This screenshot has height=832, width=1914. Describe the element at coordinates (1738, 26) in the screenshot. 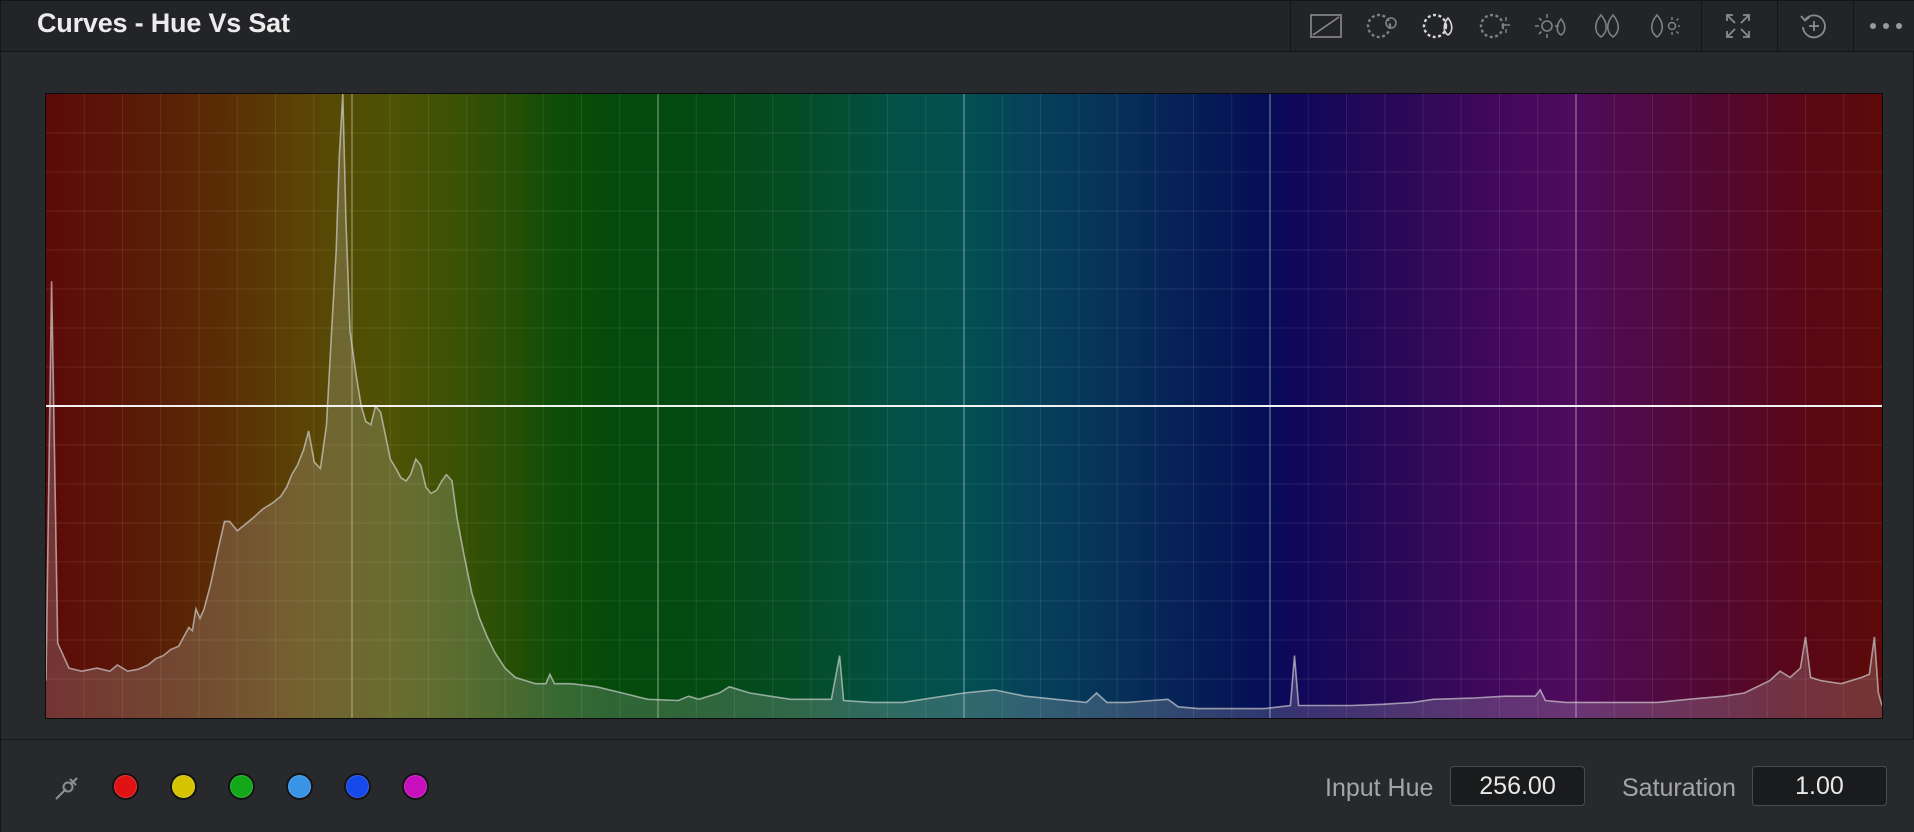

I see `expand-icon` at that location.